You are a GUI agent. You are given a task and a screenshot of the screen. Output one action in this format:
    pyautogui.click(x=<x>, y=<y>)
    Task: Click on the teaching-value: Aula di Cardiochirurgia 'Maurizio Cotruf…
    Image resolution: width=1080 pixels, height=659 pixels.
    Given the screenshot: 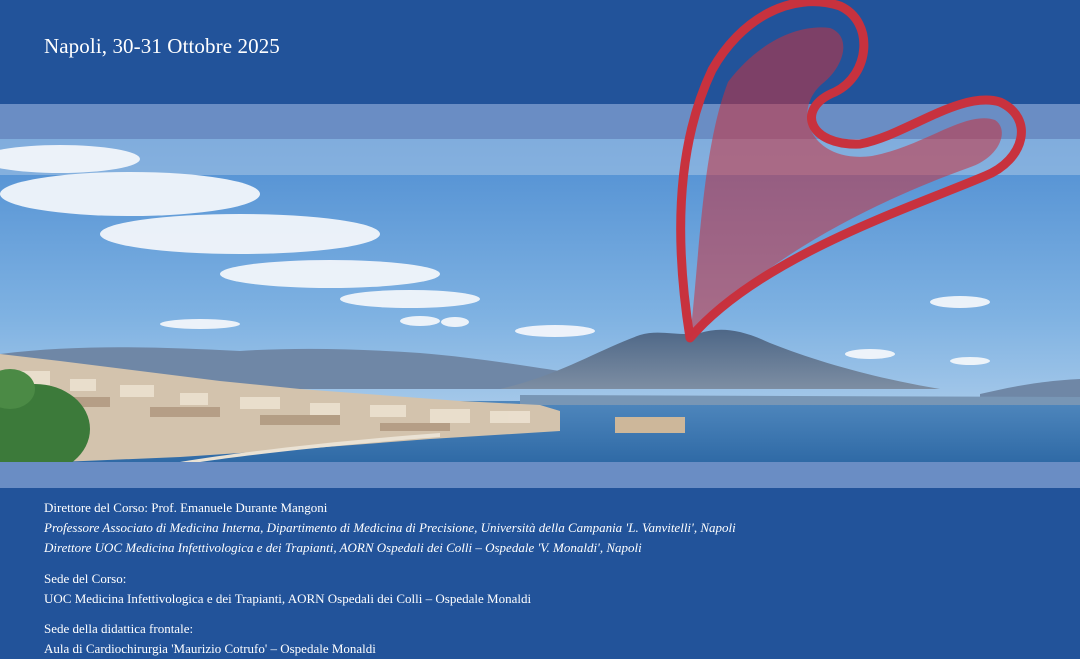 What is the action you would take?
    pyautogui.click(x=210, y=648)
    